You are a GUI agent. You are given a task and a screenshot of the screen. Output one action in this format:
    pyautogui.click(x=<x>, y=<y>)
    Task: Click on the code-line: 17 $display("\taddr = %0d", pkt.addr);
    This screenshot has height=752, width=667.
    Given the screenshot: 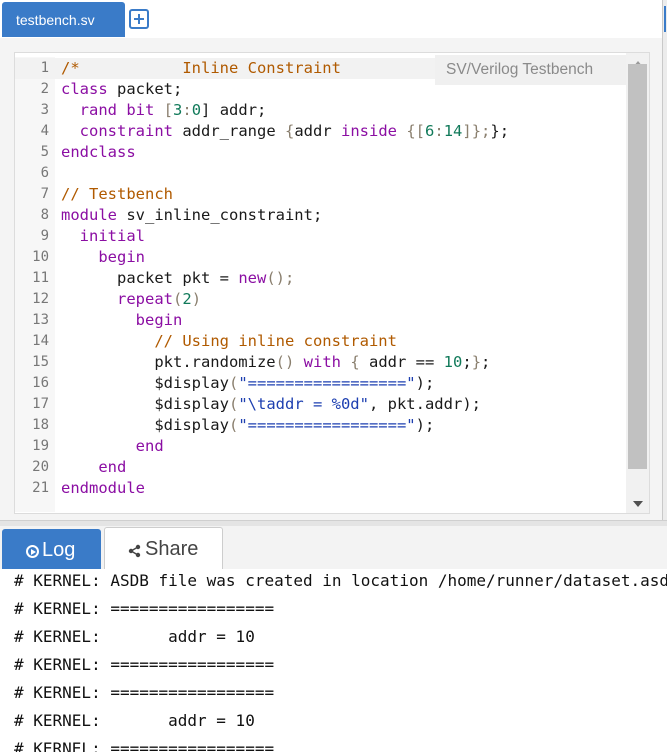 What is the action you would take?
    pyautogui.click(x=320, y=404)
    